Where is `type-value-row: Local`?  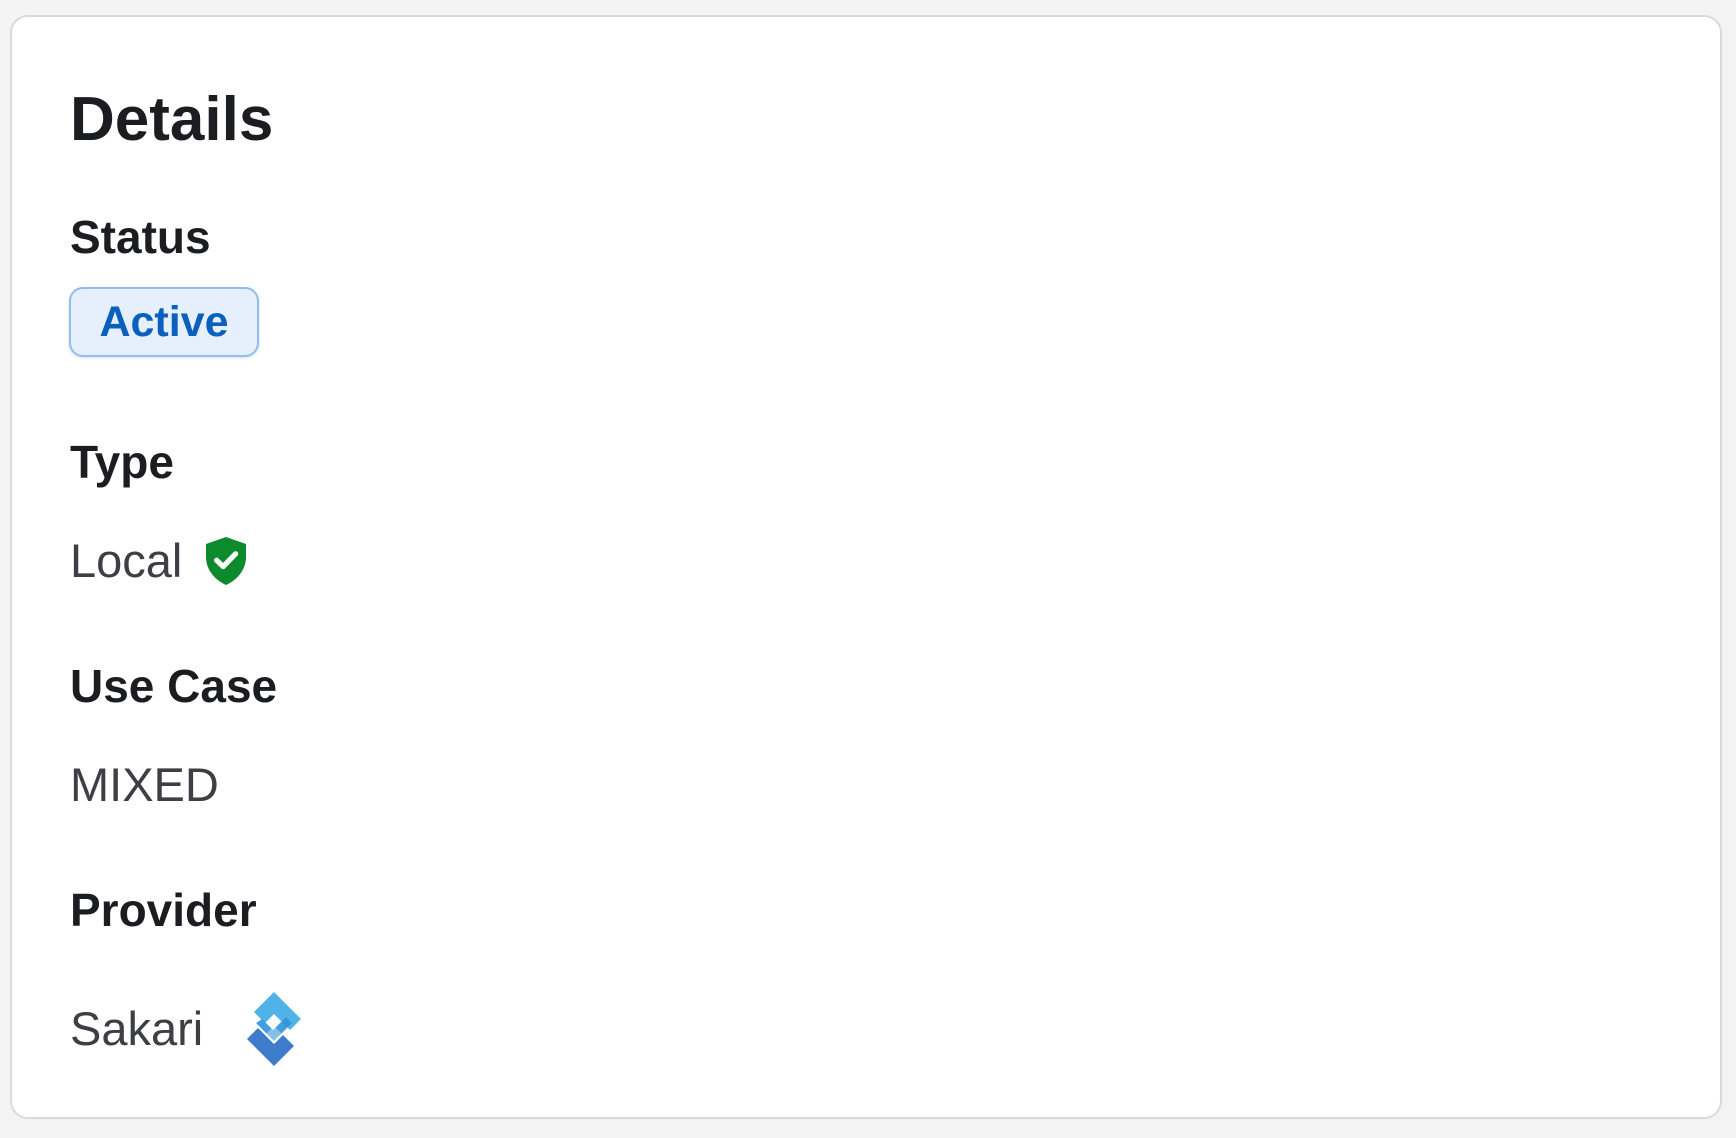 type-value-row: Local is located at coordinates (160, 561).